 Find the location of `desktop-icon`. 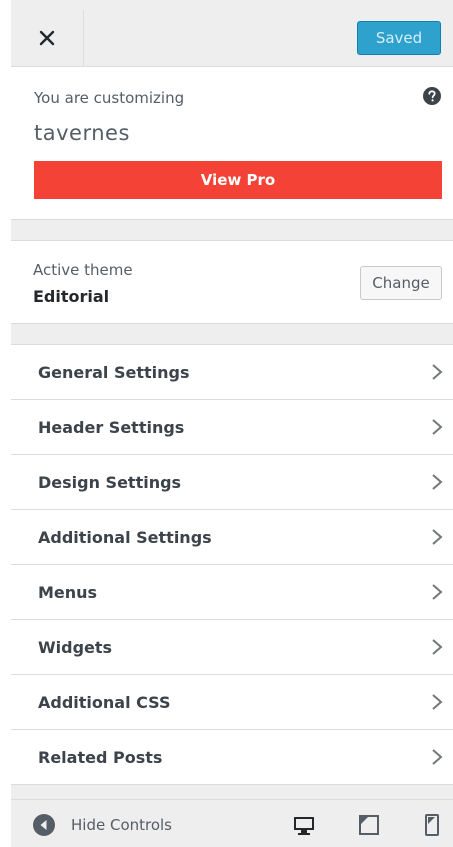

desktop-icon is located at coordinates (304, 825).